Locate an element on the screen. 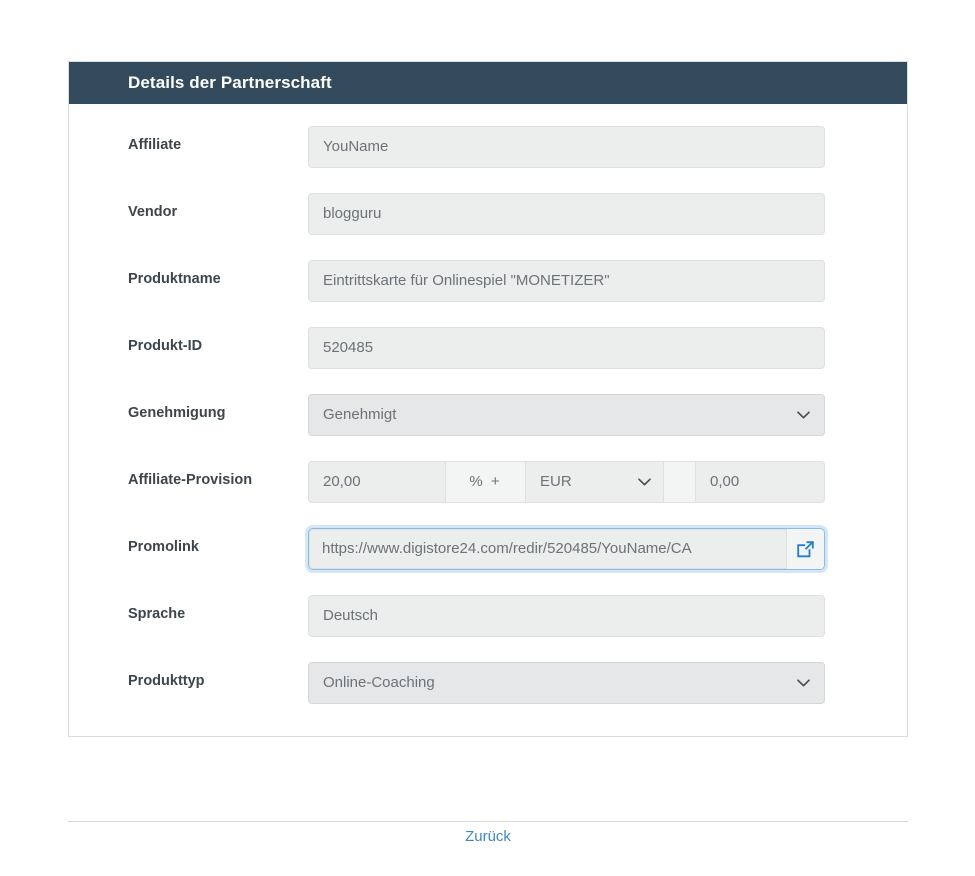 The image size is (975, 876). form-row-commission: Affiliate-Provision 20,00 % + EUR 0,00 is located at coordinates (488, 482).